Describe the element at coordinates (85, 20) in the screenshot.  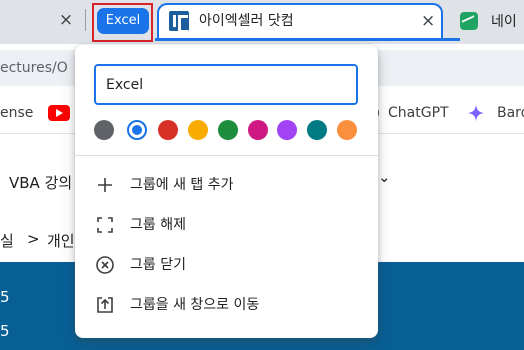
I see `tab-separator` at that location.